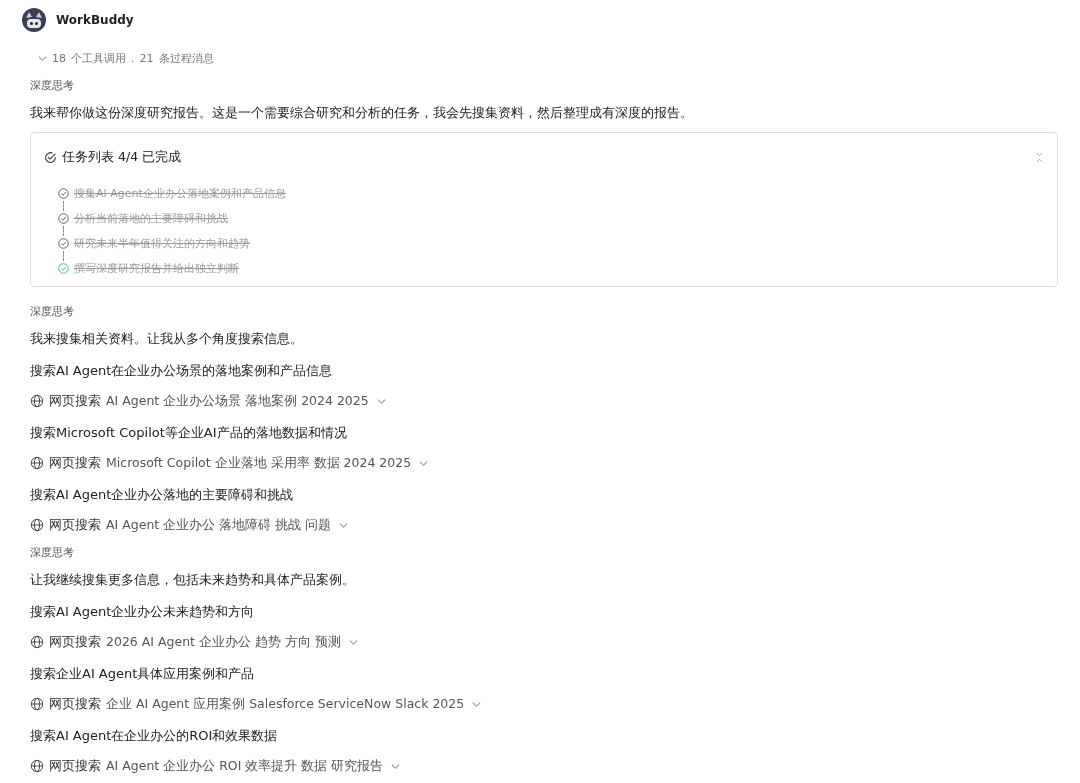 The height and width of the screenshot is (783, 1080). What do you see at coordinates (256, 704) in the screenshot?
I see `web-search-item: 网页搜索 企业 AI Agent 应用案例 Salesforce ServiceNow Slack 2025` at bounding box center [256, 704].